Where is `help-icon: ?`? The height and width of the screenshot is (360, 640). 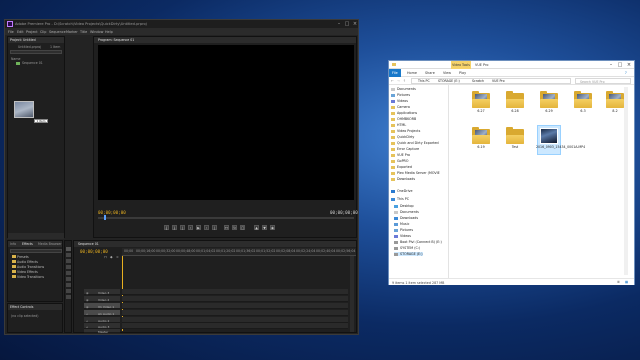
help-icon: ? is located at coordinates (626, 73).